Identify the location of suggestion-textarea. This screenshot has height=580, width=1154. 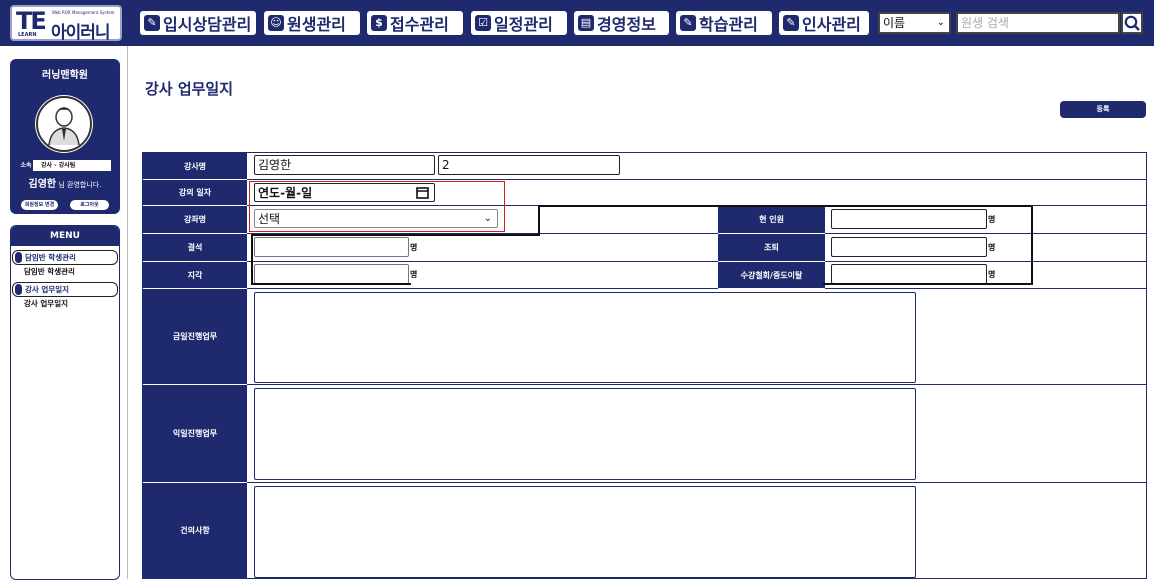
(585, 532).